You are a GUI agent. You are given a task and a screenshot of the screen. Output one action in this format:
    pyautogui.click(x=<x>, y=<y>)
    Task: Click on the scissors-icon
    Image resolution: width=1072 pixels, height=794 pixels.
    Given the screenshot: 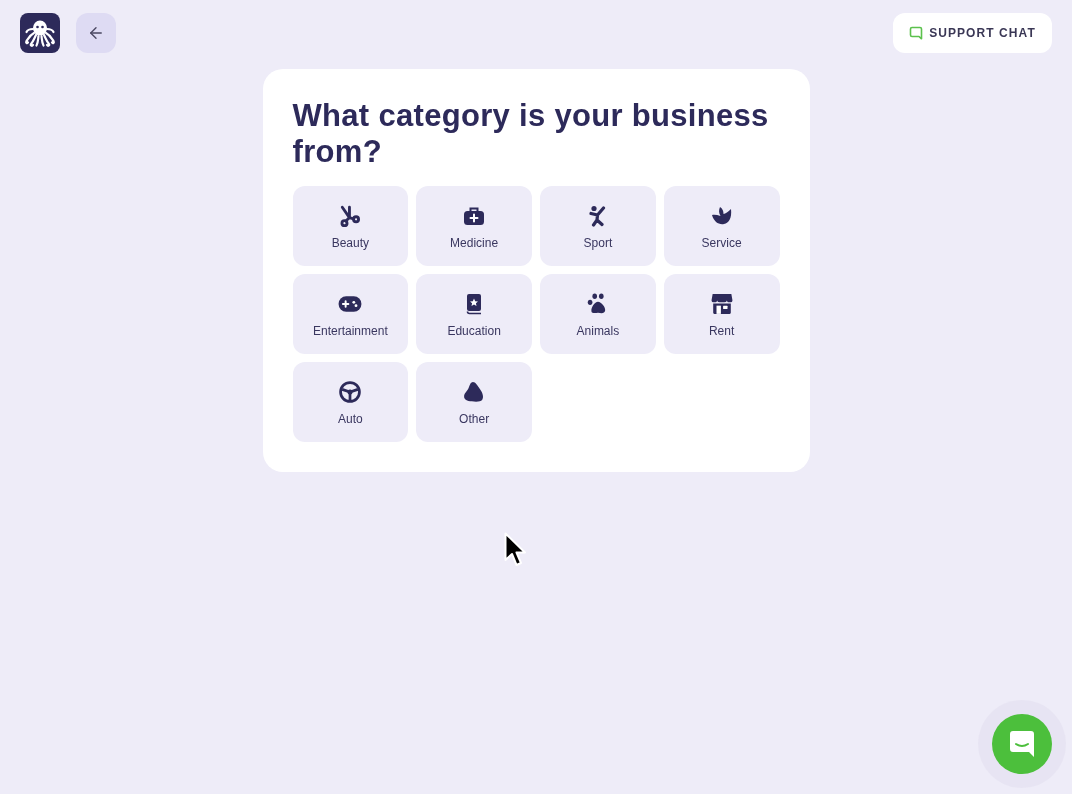 What is the action you would take?
    pyautogui.click(x=350, y=216)
    